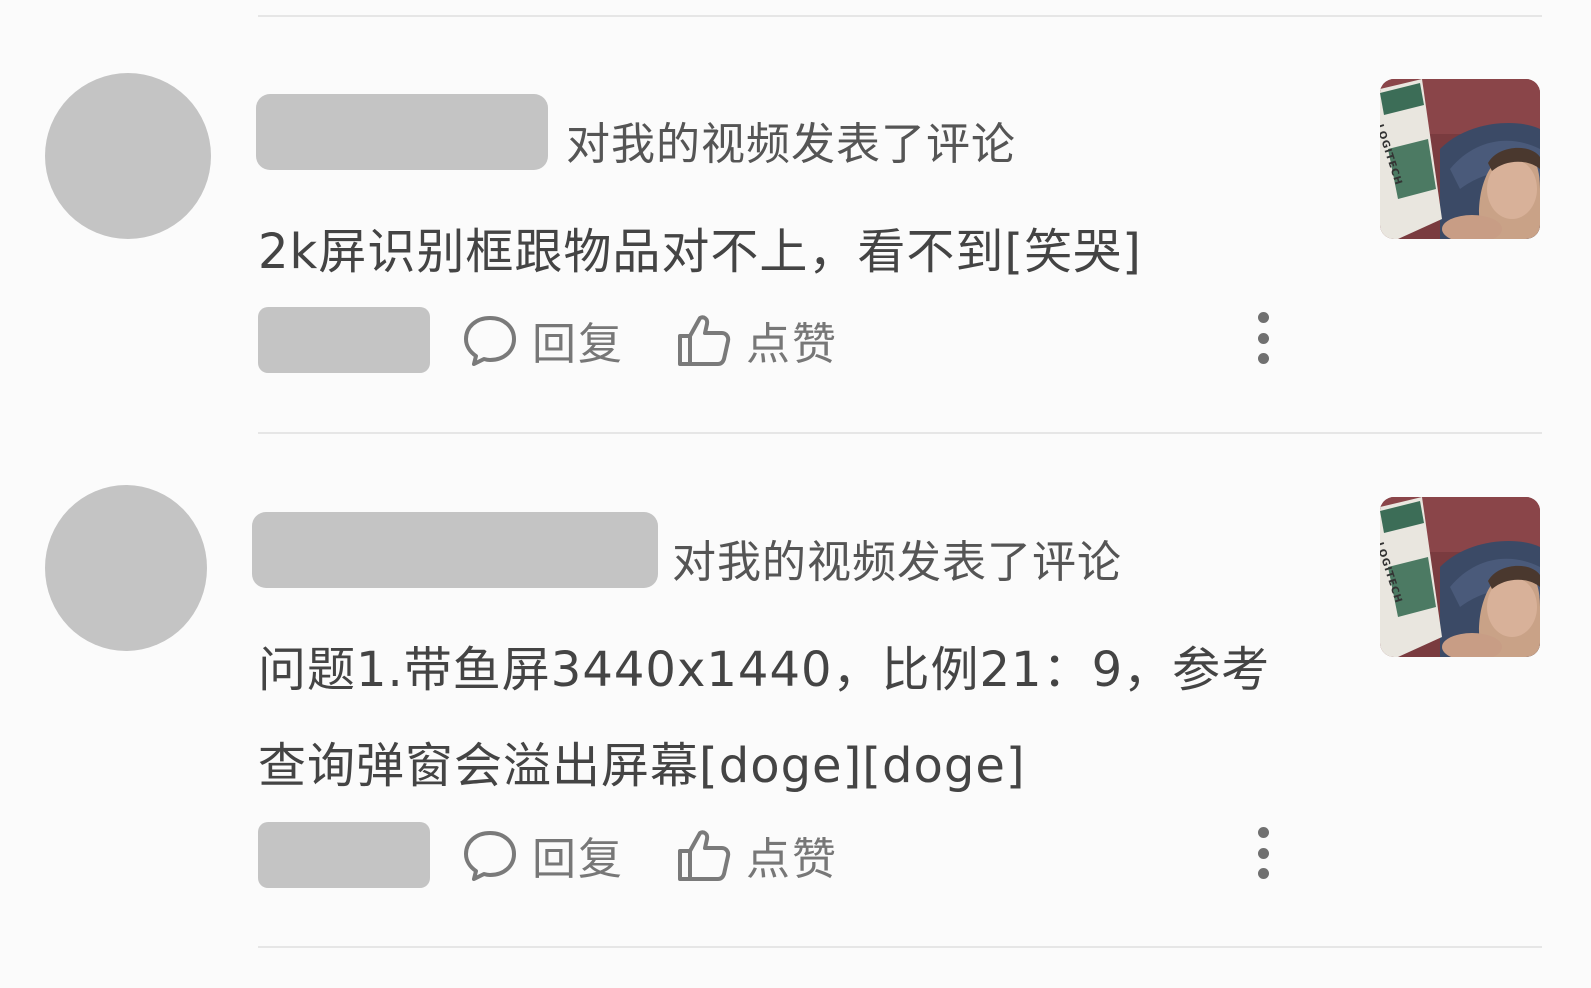  Describe the element at coordinates (900, 433) in the screenshot. I see `divider-middle` at that location.